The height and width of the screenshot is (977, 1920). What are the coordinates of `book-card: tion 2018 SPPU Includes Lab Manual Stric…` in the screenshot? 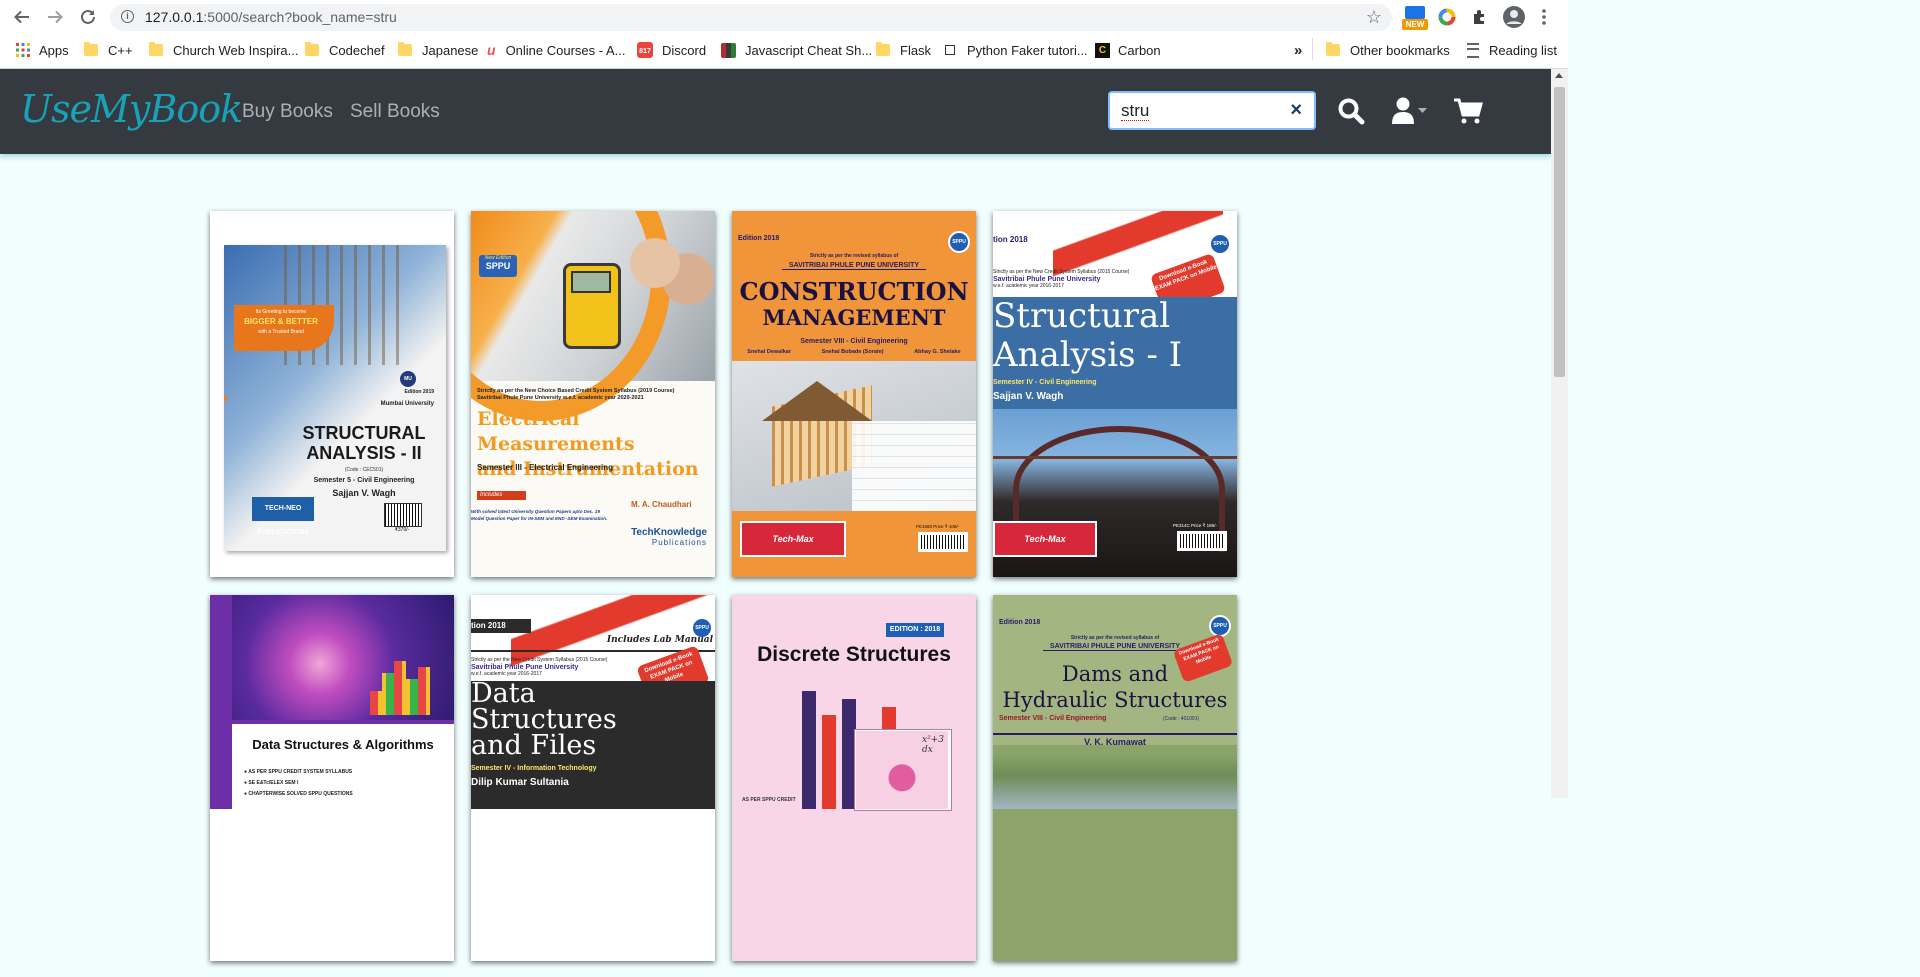 It's located at (593, 778).